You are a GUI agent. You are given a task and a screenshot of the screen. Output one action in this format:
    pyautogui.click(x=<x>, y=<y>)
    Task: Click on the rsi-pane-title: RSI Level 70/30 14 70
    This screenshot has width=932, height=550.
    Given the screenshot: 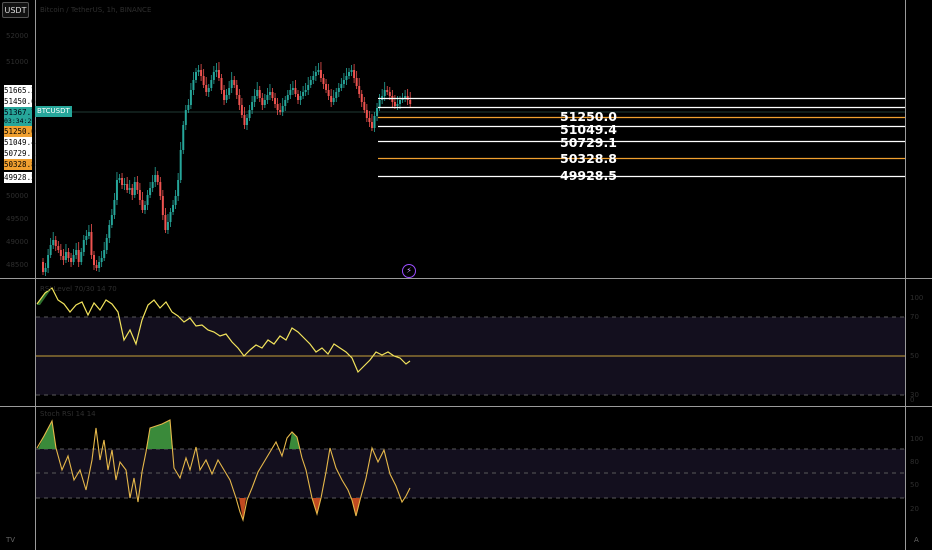 What is the action you would take?
    pyautogui.click(x=78, y=289)
    